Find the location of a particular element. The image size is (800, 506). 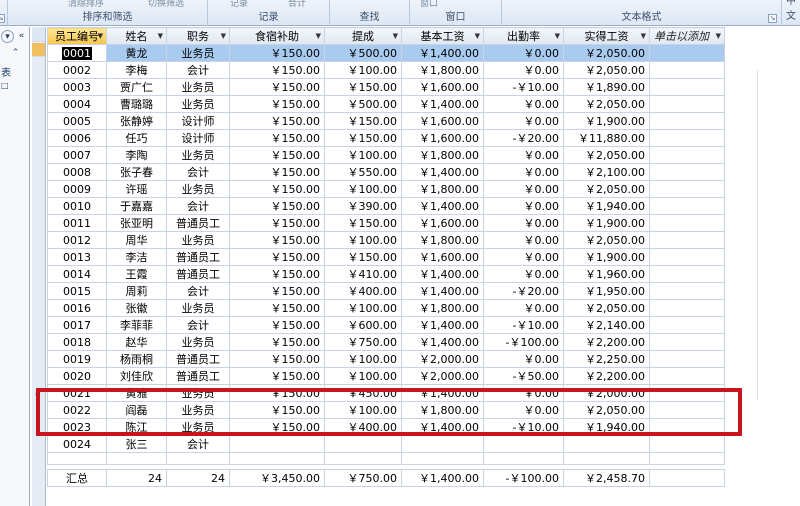

cell-id: 0019 is located at coordinates (77, 359).